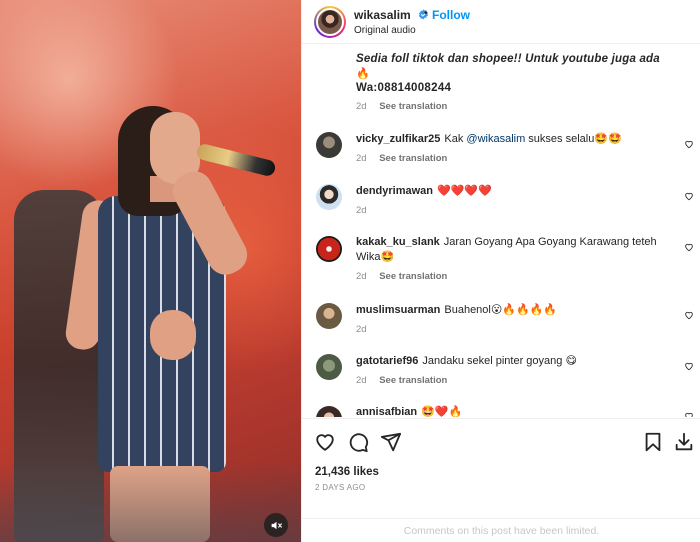 This screenshot has width=700, height=542. What do you see at coordinates (398, 242) in the screenshot?
I see `comment-username: kakak_ku_slank` at bounding box center [398, 242].